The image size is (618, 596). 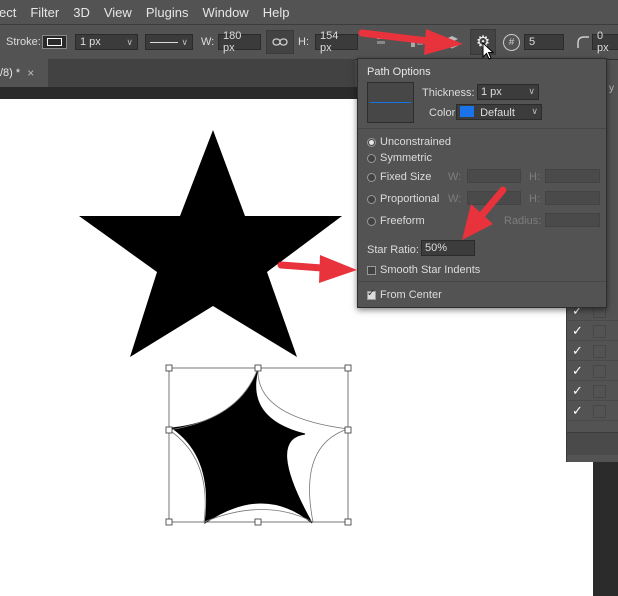 What do you see at coordinates (410, 42) in the screenshot?
I see `arrow-to-gear-icon` at bounding box center [410, 42].